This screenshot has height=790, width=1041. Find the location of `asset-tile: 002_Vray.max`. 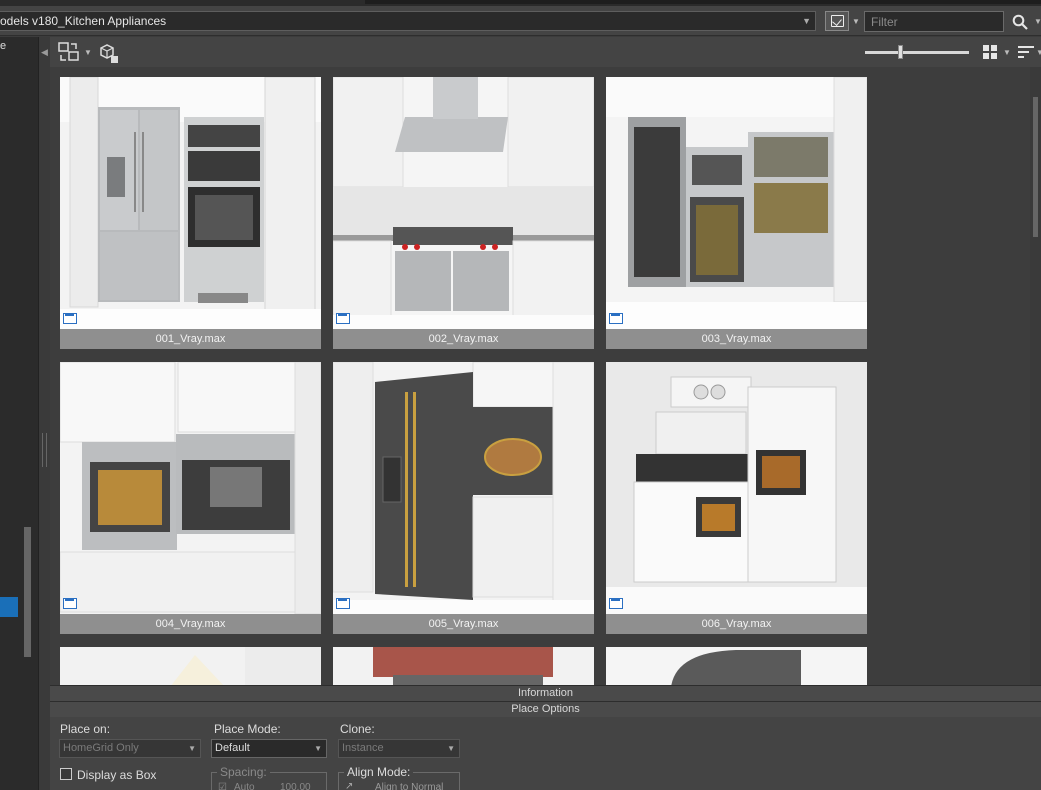

asset-tile: 002_Vray.max is located at coordinates (463, 213).